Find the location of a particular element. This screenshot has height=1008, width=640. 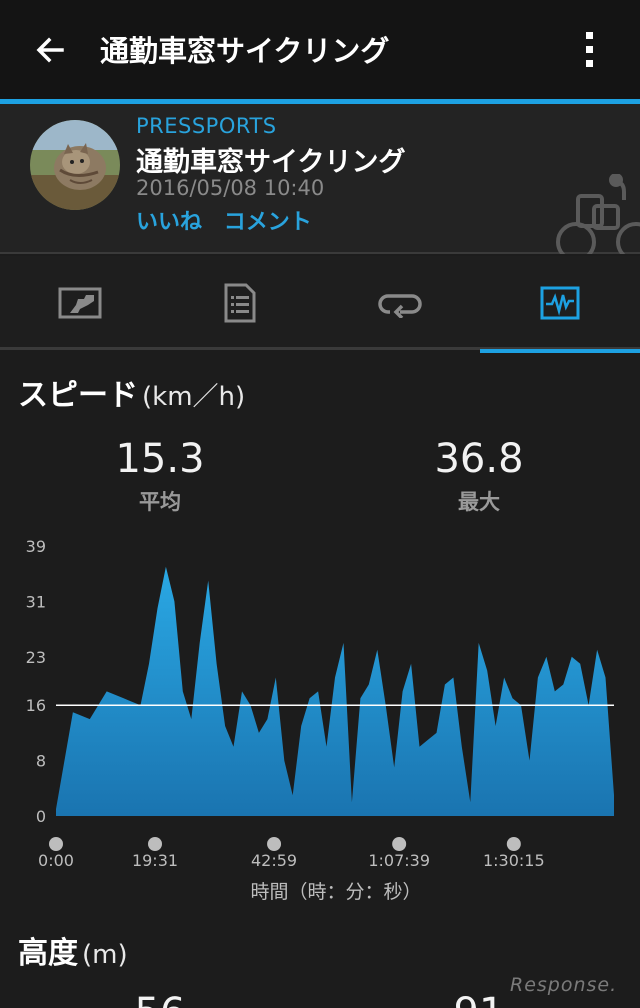

y-tick-label: 8 is located at coordinates (41, 761).